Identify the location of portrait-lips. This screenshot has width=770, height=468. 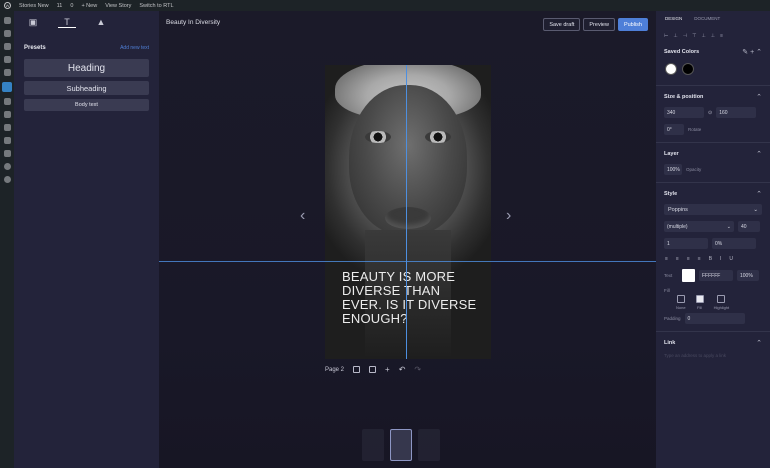
(408, 218).